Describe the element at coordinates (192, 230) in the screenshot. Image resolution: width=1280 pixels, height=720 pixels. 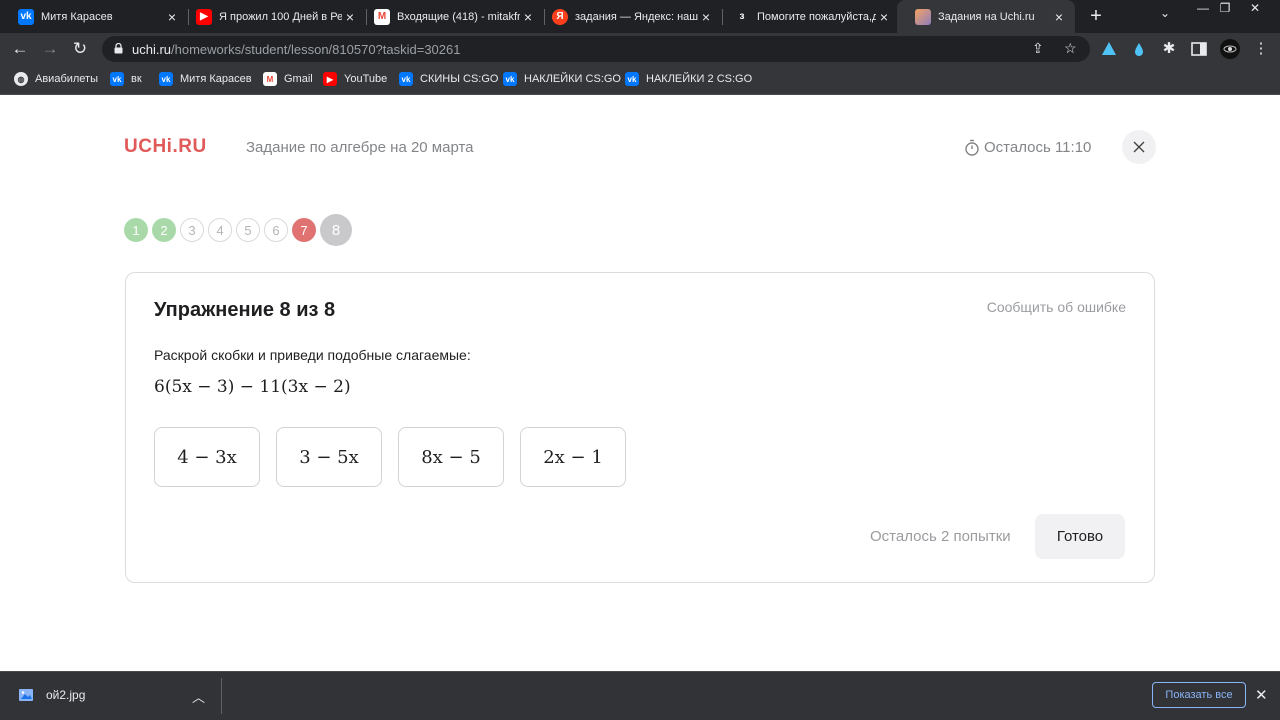
I see `step-3: 3` at that location.